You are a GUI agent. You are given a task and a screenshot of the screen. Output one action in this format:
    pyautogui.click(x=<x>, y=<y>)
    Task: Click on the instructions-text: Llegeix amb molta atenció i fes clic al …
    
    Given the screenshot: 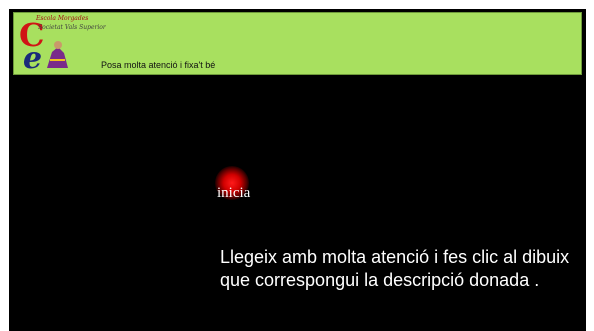 What is the action you would take?
    pyautogui.click(x=395, y=268)
    